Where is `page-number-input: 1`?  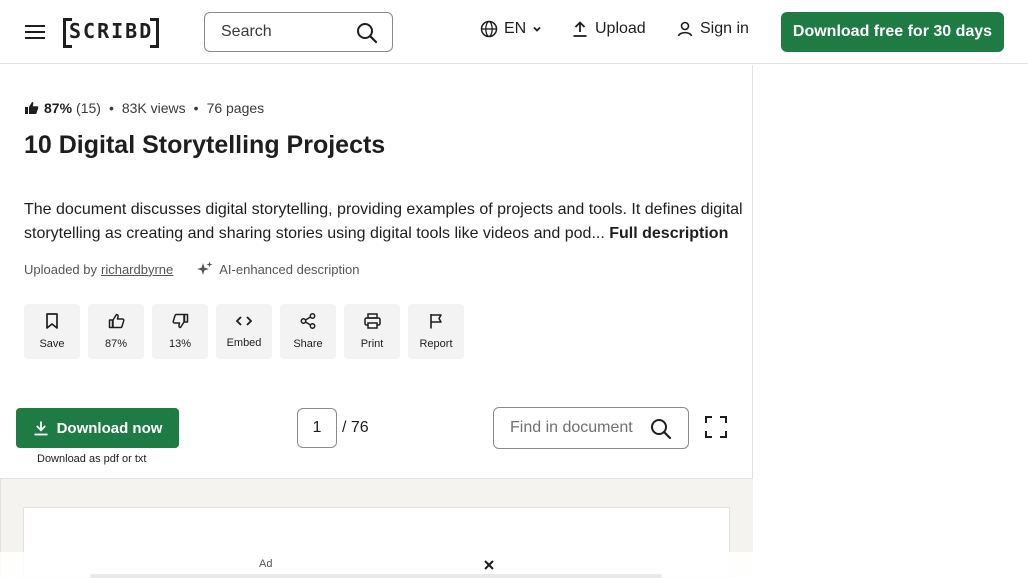
page-number-input: 1 is located at coordinates (317, 428).